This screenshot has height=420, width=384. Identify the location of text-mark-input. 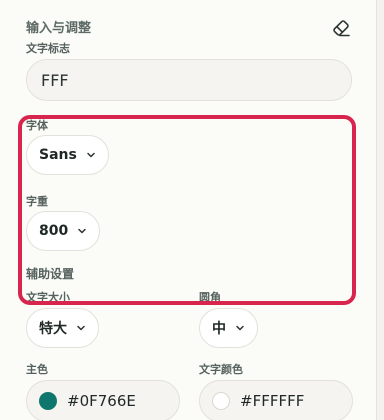
(189, 80).